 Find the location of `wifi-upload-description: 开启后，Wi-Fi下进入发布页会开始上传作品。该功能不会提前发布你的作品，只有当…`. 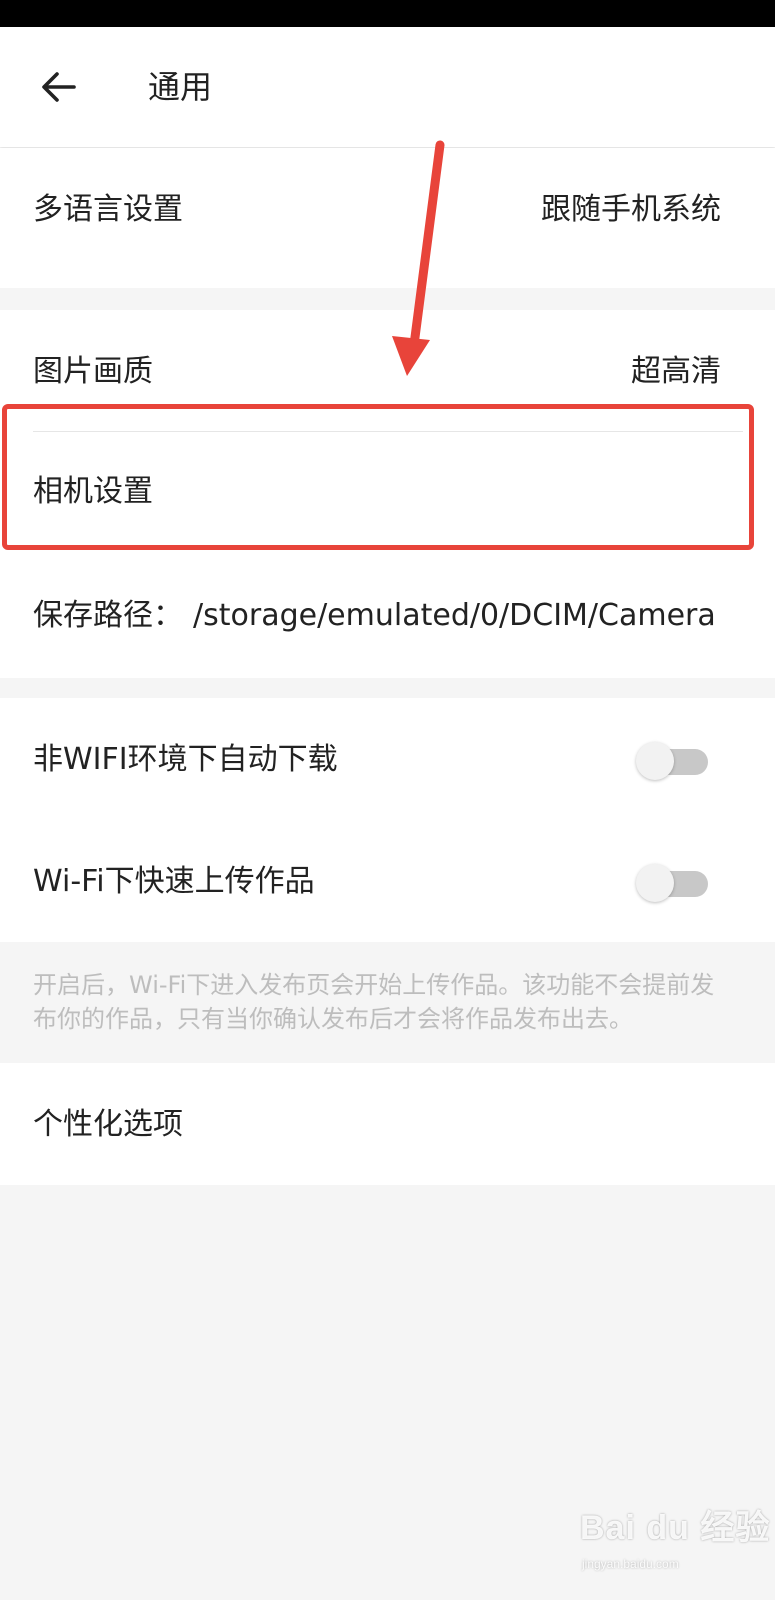

wifi-upload-description: 开启后，Wi-Fi下进入发布页会开始上传作品。该功能不会提前发布你的作品，只有当… is located at coordinates (374, 1002).